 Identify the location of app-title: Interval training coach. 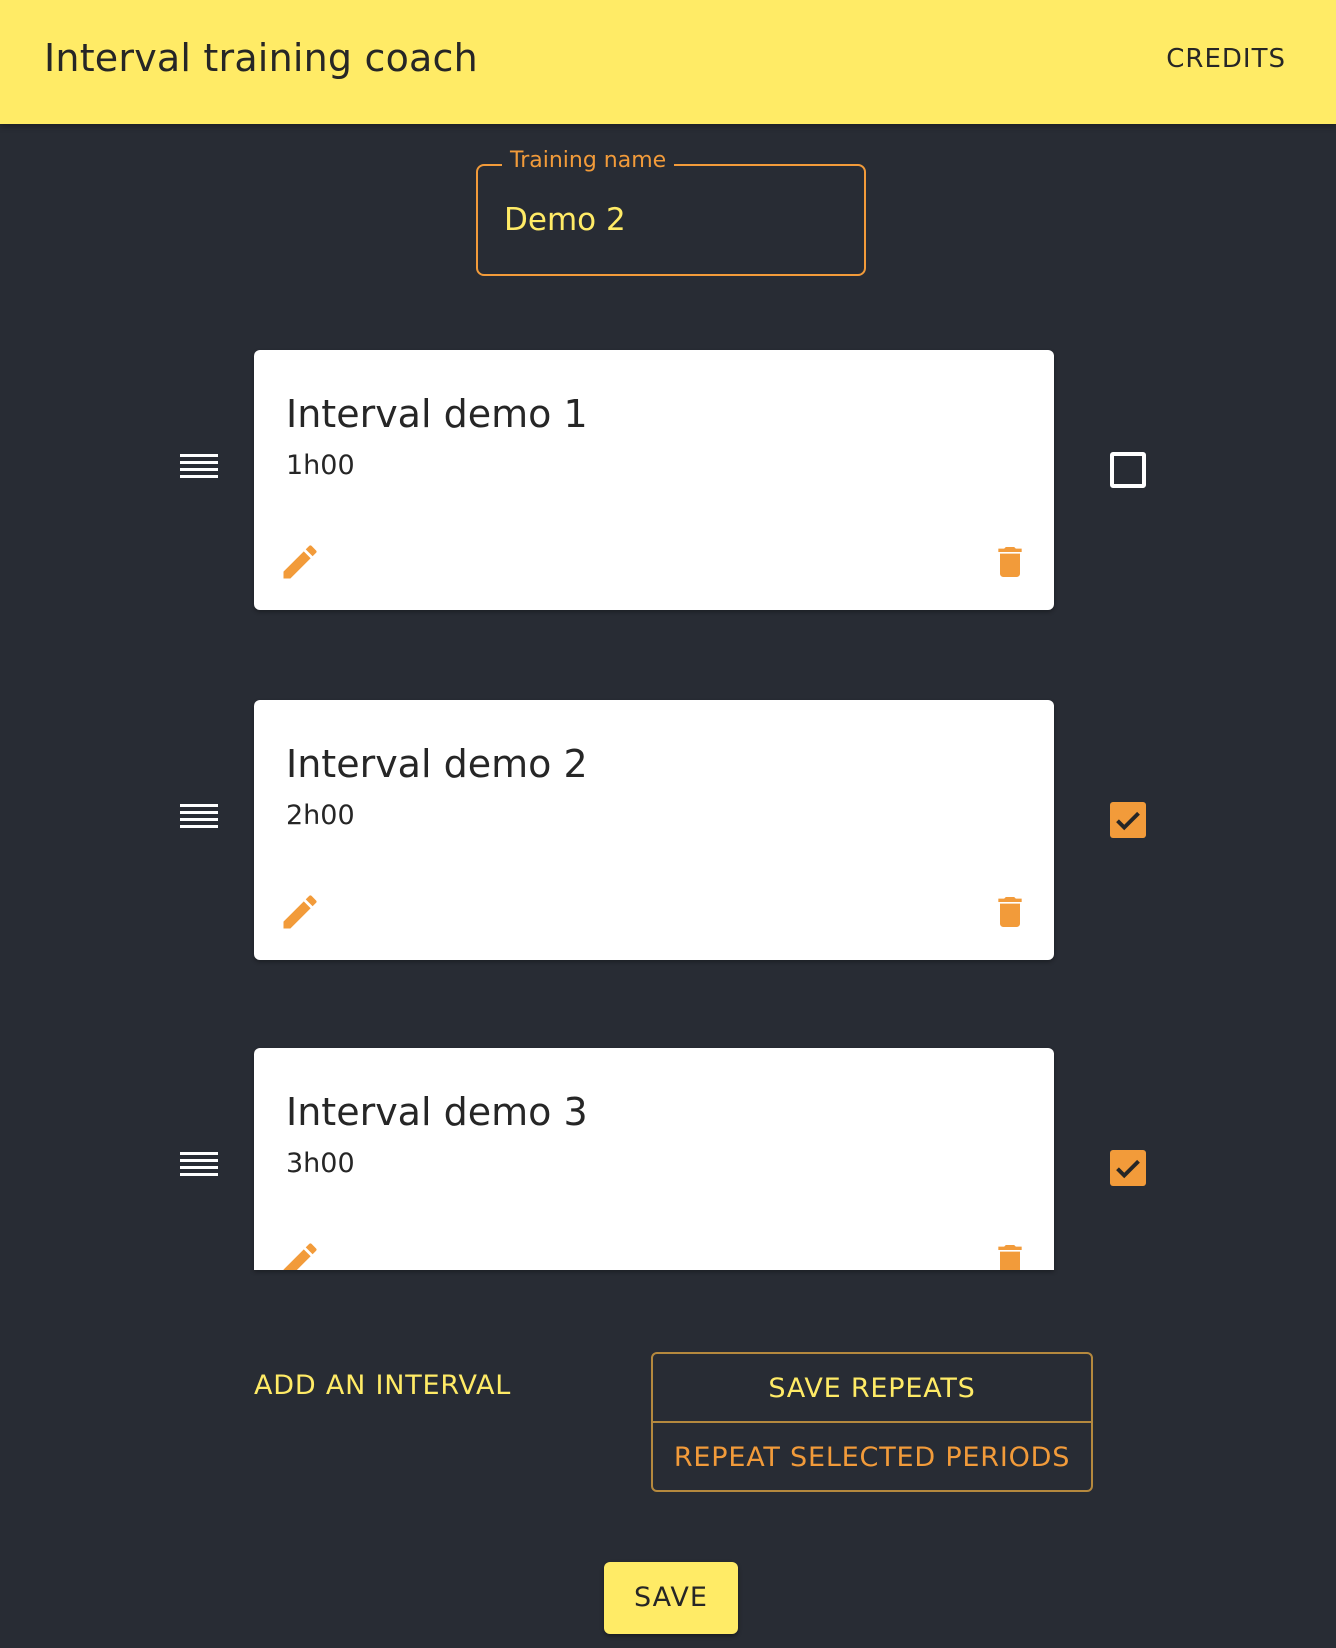
(261, 58).